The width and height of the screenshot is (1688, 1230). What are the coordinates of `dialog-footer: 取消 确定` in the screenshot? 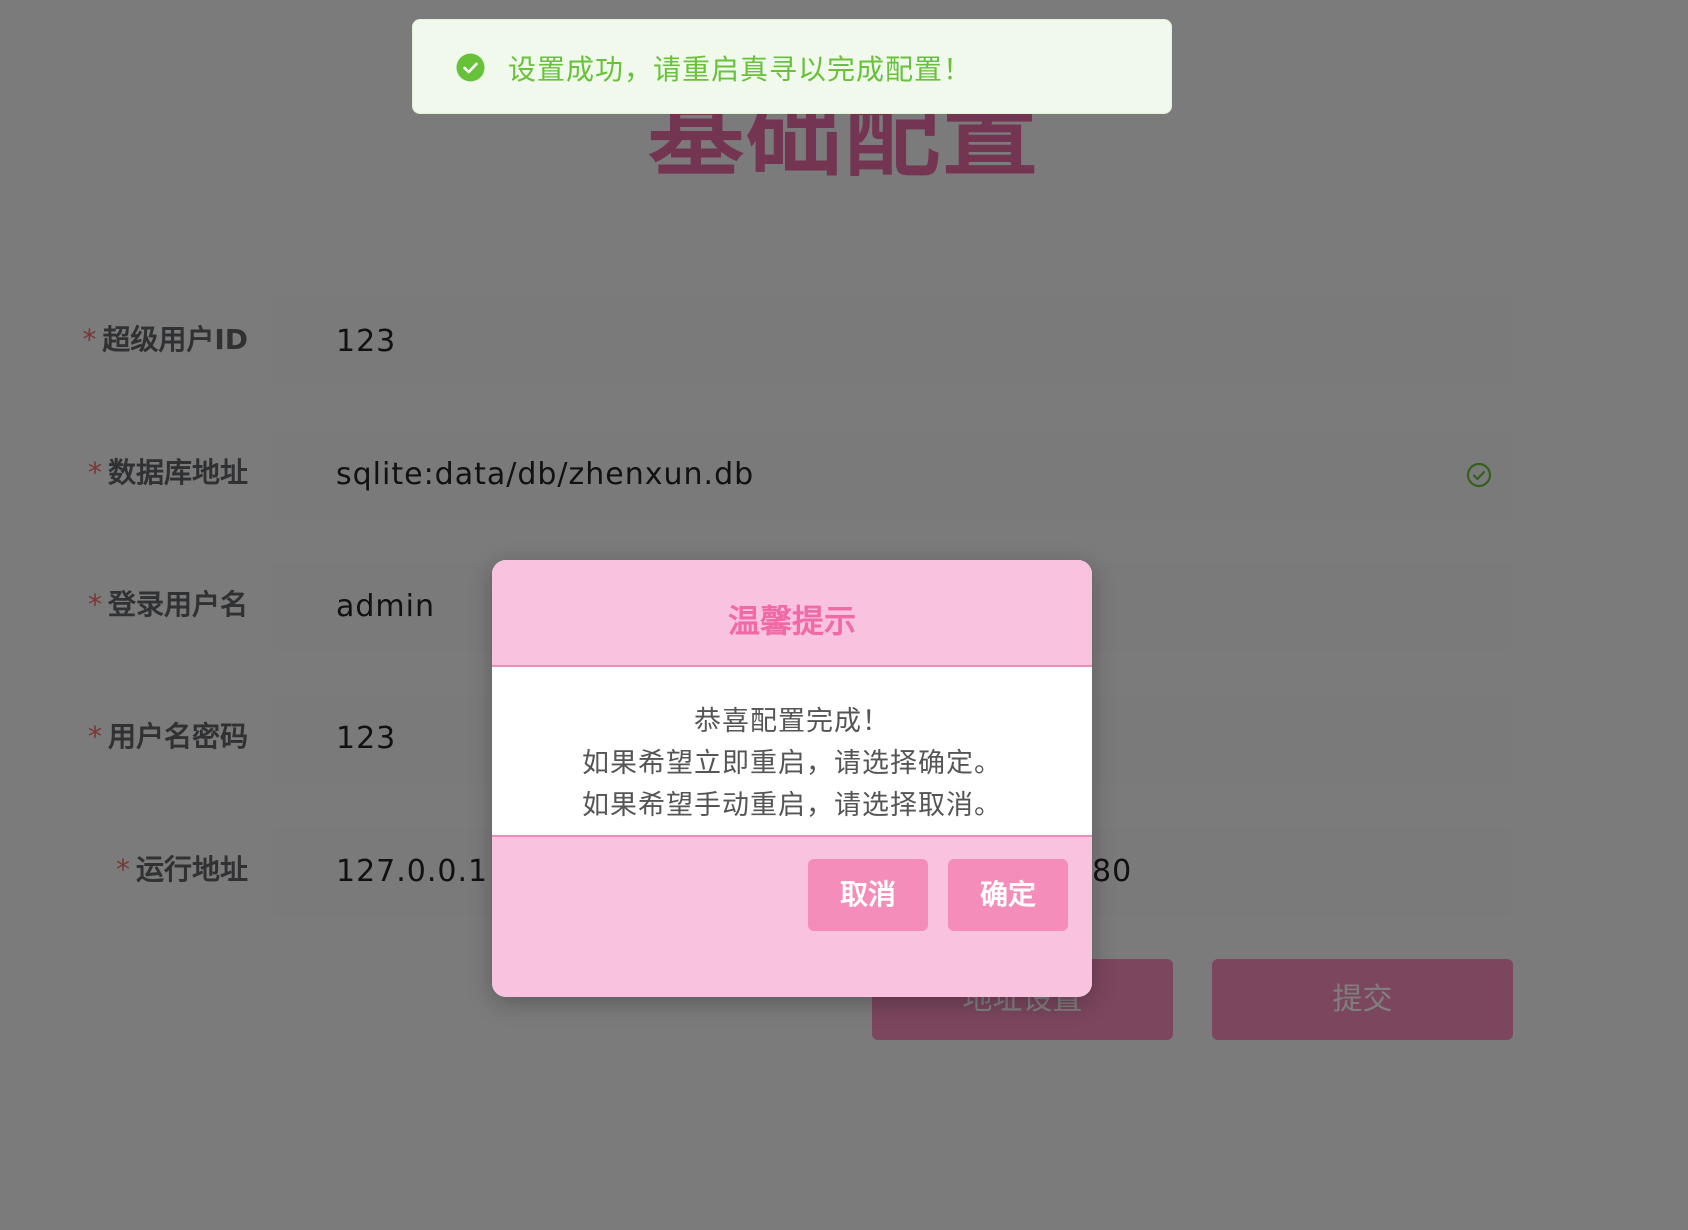 It's located at (792, 916).